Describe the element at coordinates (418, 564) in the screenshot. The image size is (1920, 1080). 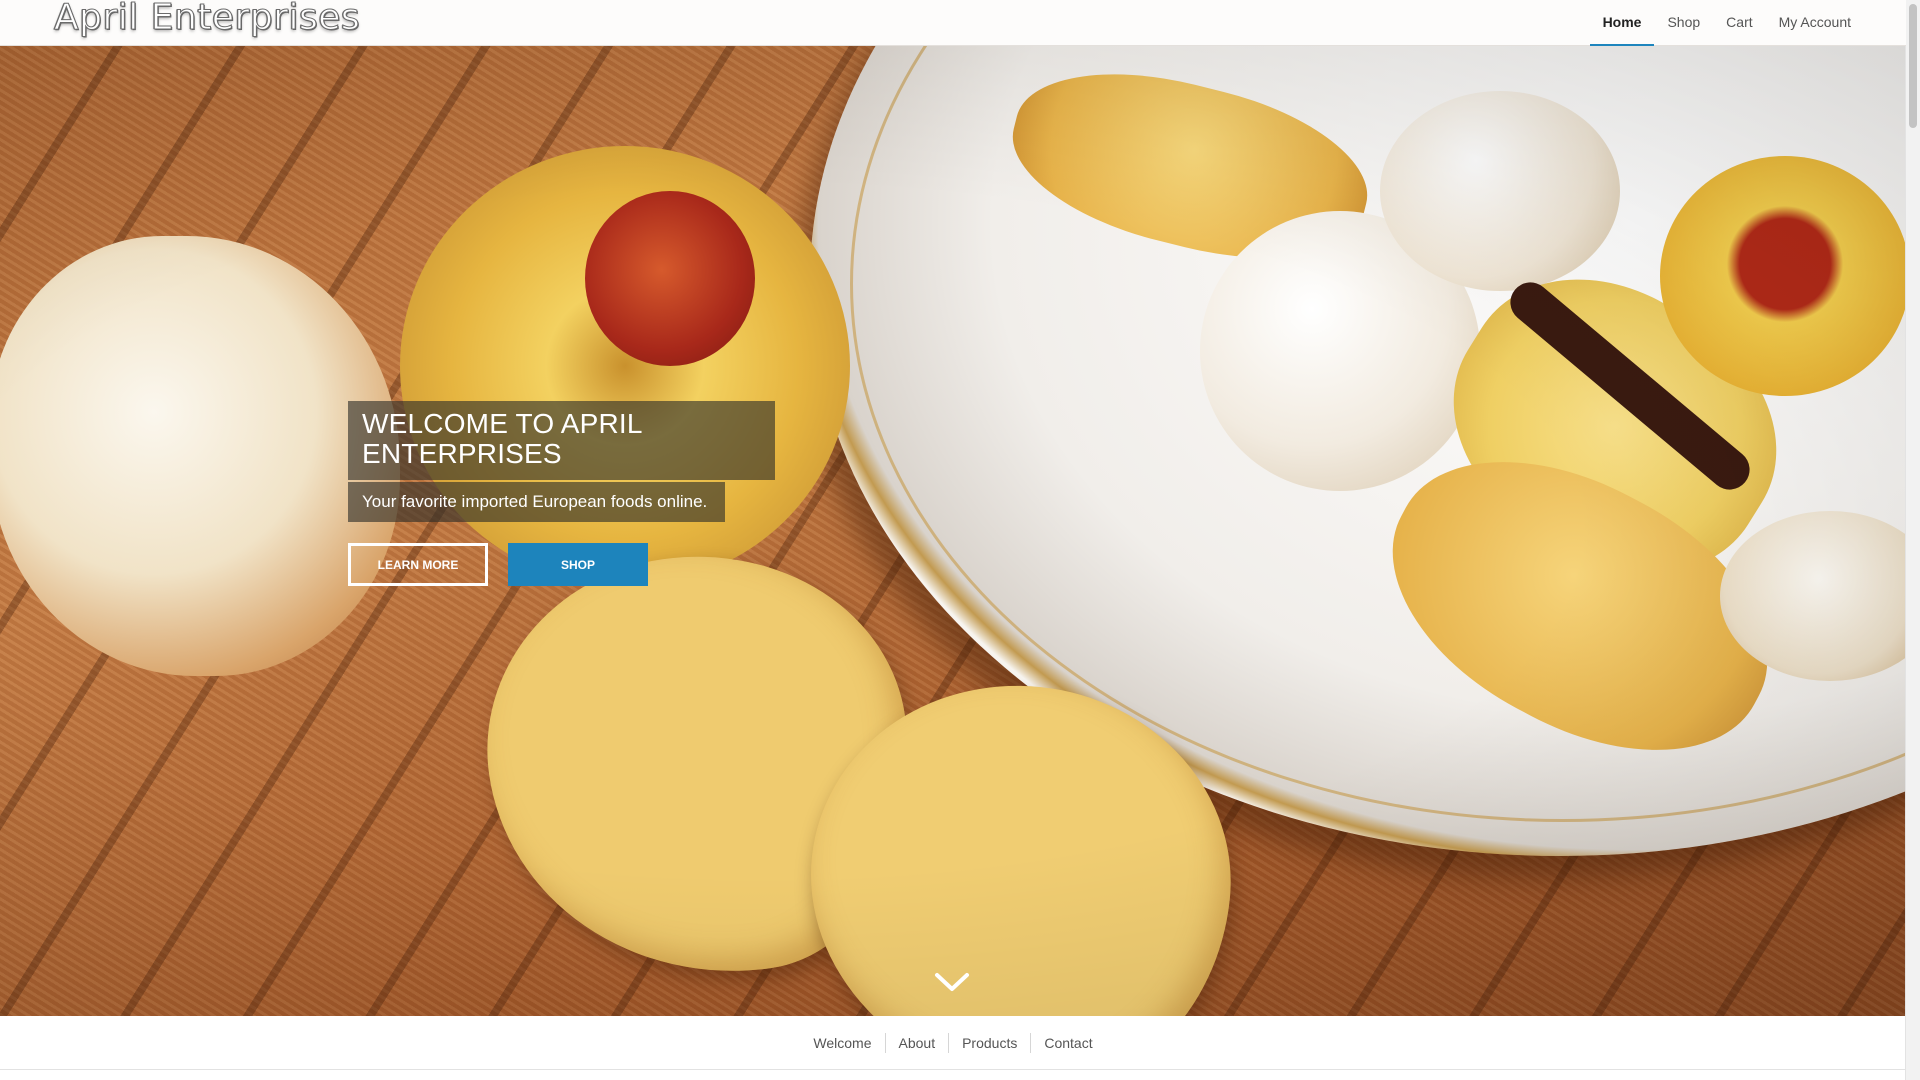
I see `learn-more-button: LEARN MORE` at that location.